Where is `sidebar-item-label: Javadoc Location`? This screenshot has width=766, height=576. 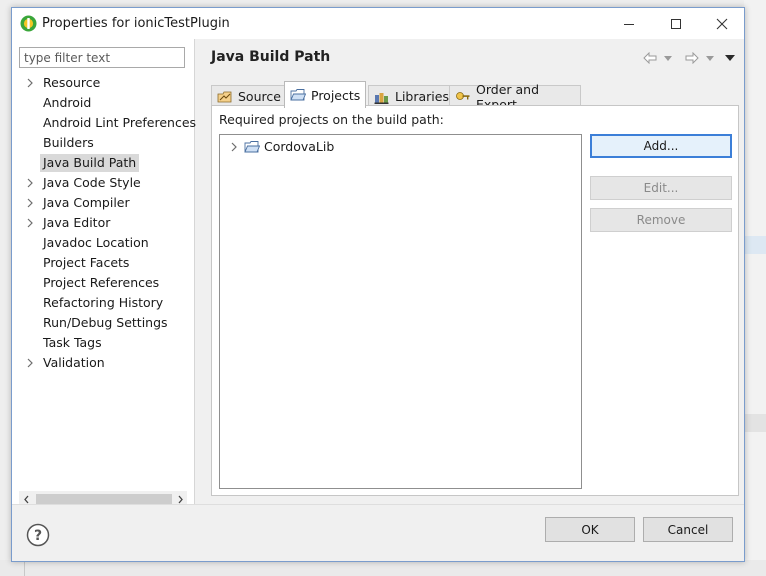
sidebar-item-label: Javadoc Location is located at coordinates (96, 242).